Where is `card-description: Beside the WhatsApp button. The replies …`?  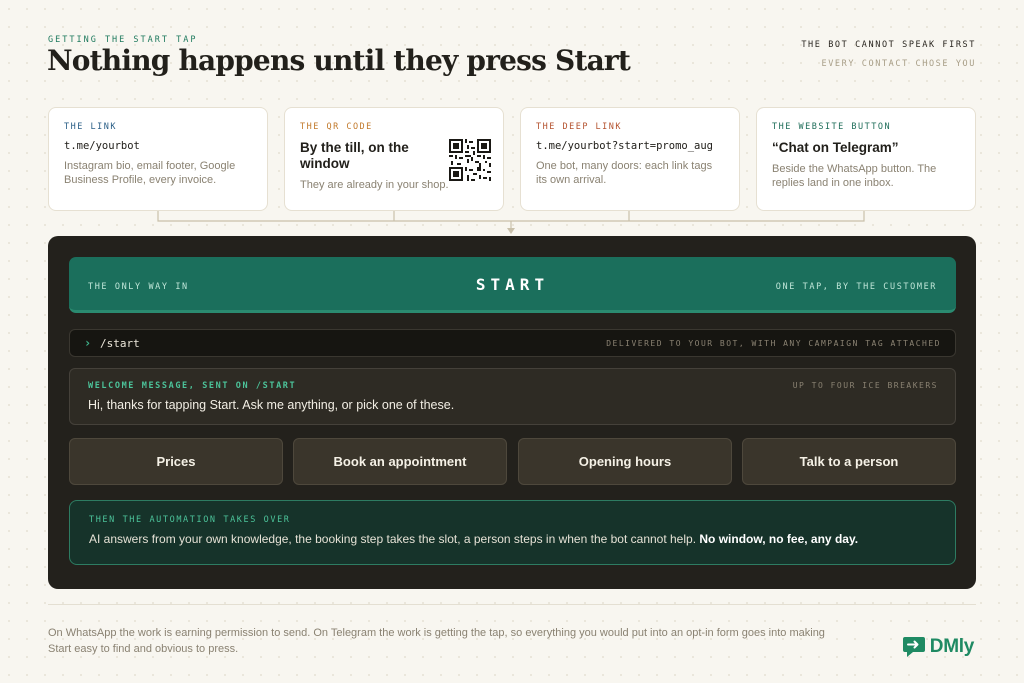
card-description: Beside the WhatsApp button. The replies … is located at coordinates (854, 176).